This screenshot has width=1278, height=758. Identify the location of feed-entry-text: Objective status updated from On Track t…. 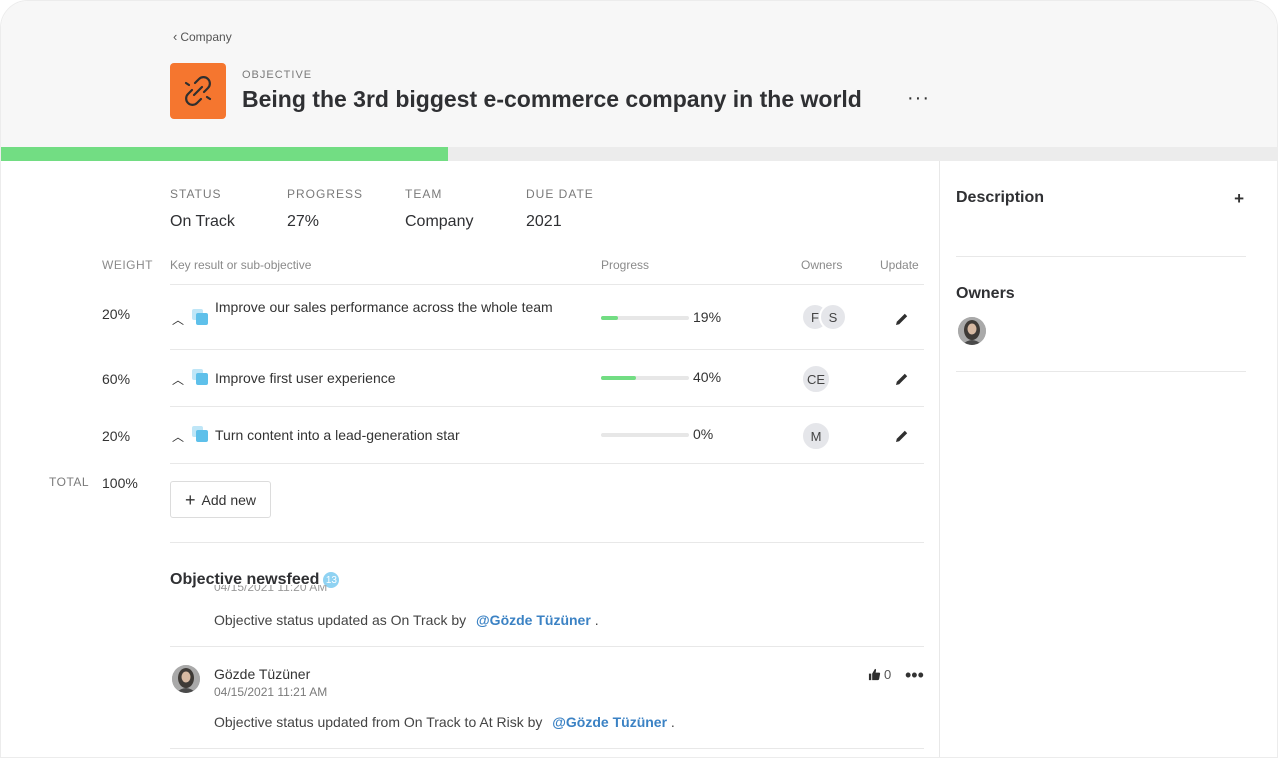
(444, 722).